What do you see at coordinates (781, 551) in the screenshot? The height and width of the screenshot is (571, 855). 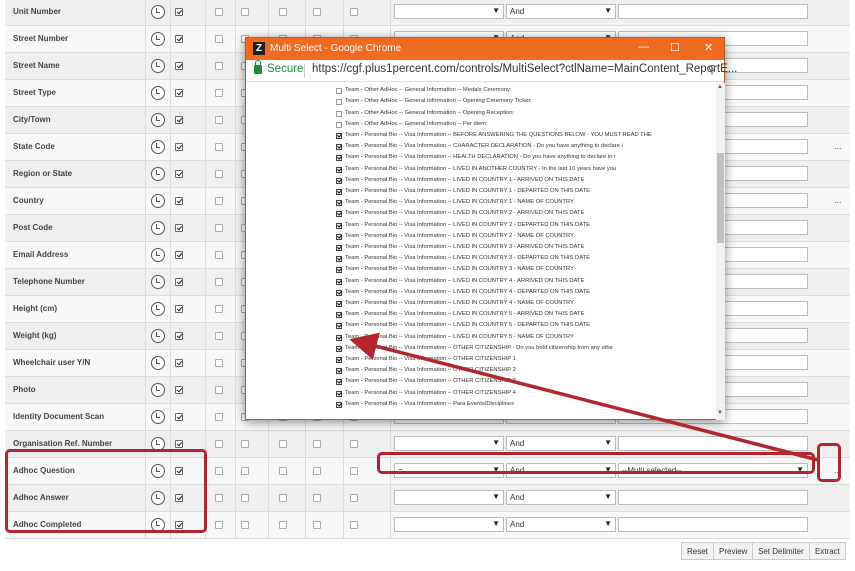 I see `set-delimiter-button: Set Delimiter` at bounding box center [781, 551].